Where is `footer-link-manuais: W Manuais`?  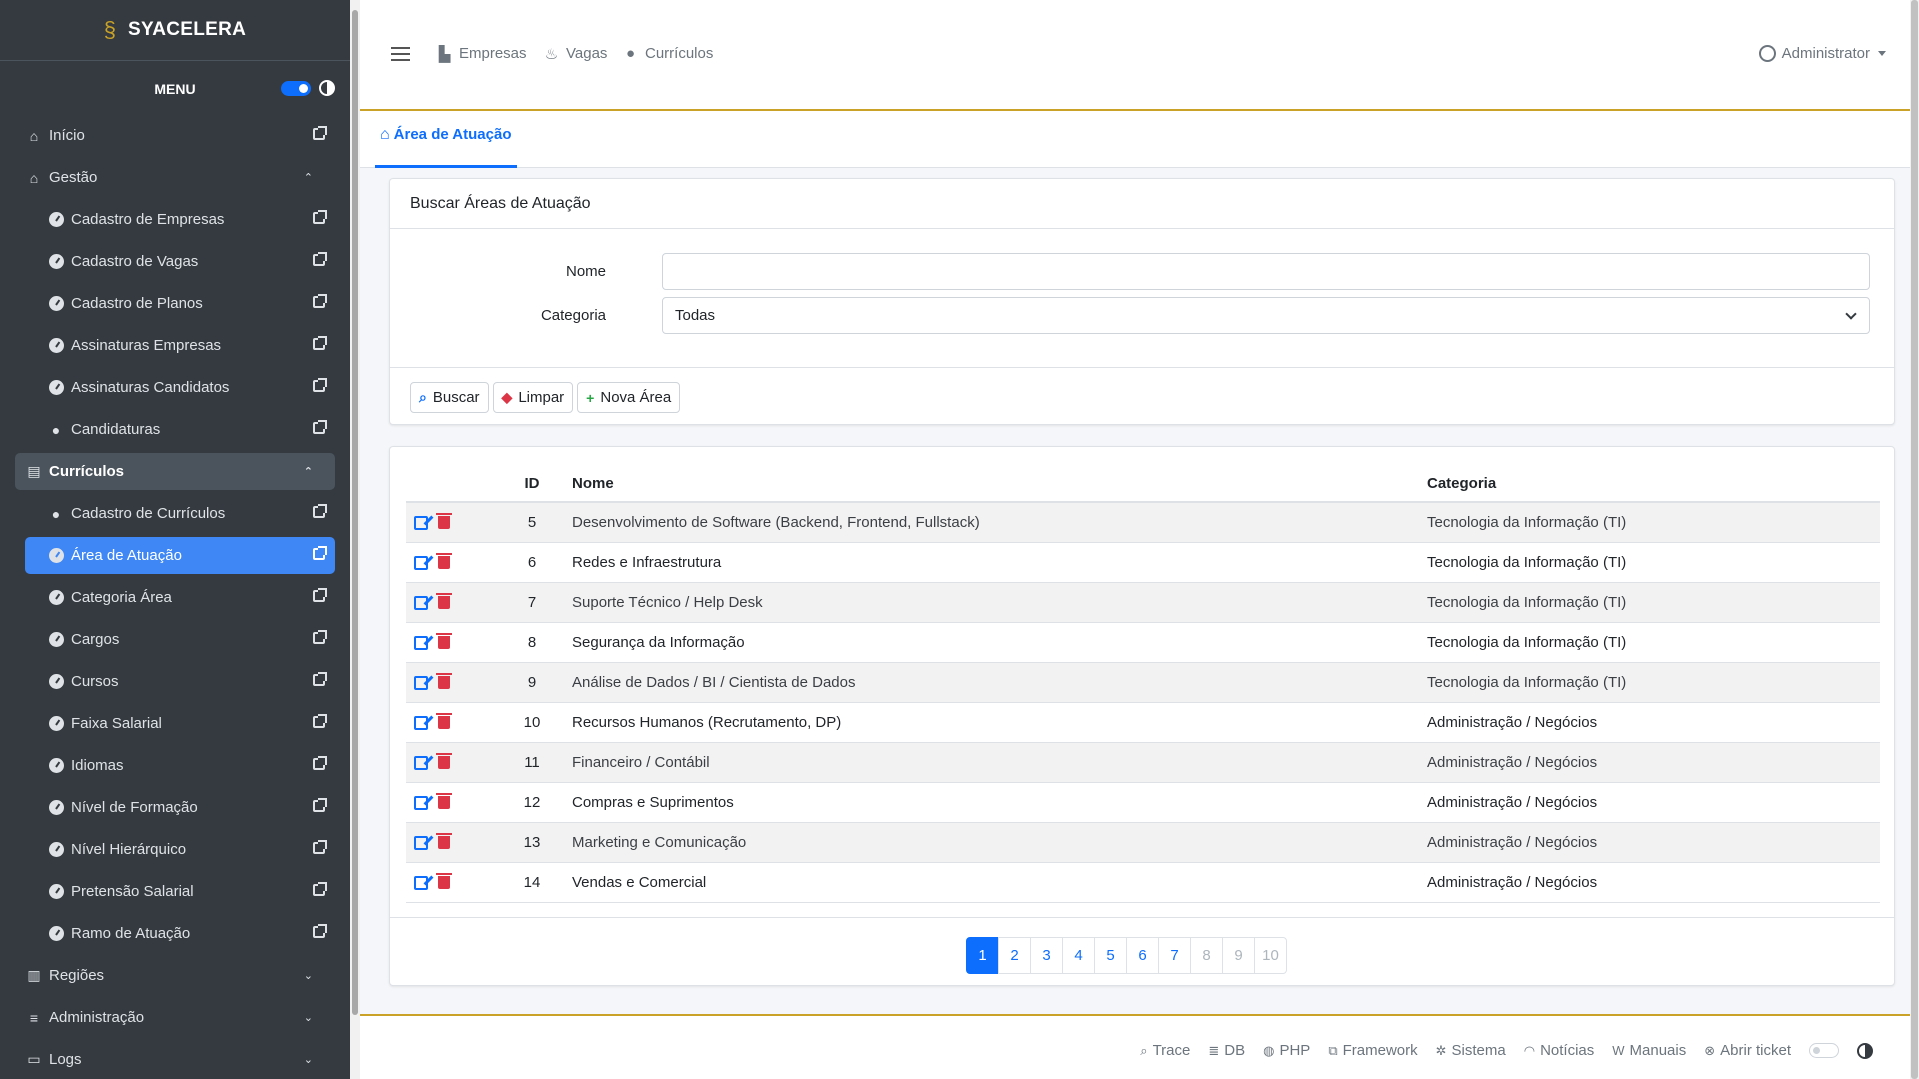
footer-link-manuais: W Manuais is located at coordinates (1649, 1050).